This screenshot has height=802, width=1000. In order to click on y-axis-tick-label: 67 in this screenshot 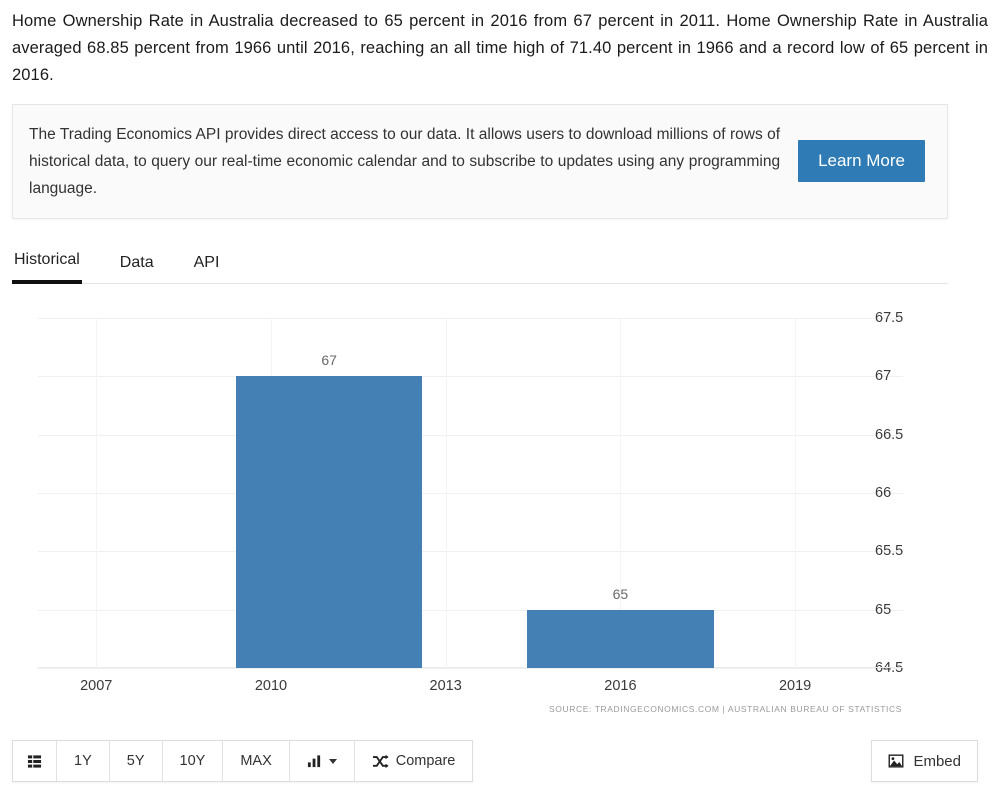, I will do `click(883, 376)`.